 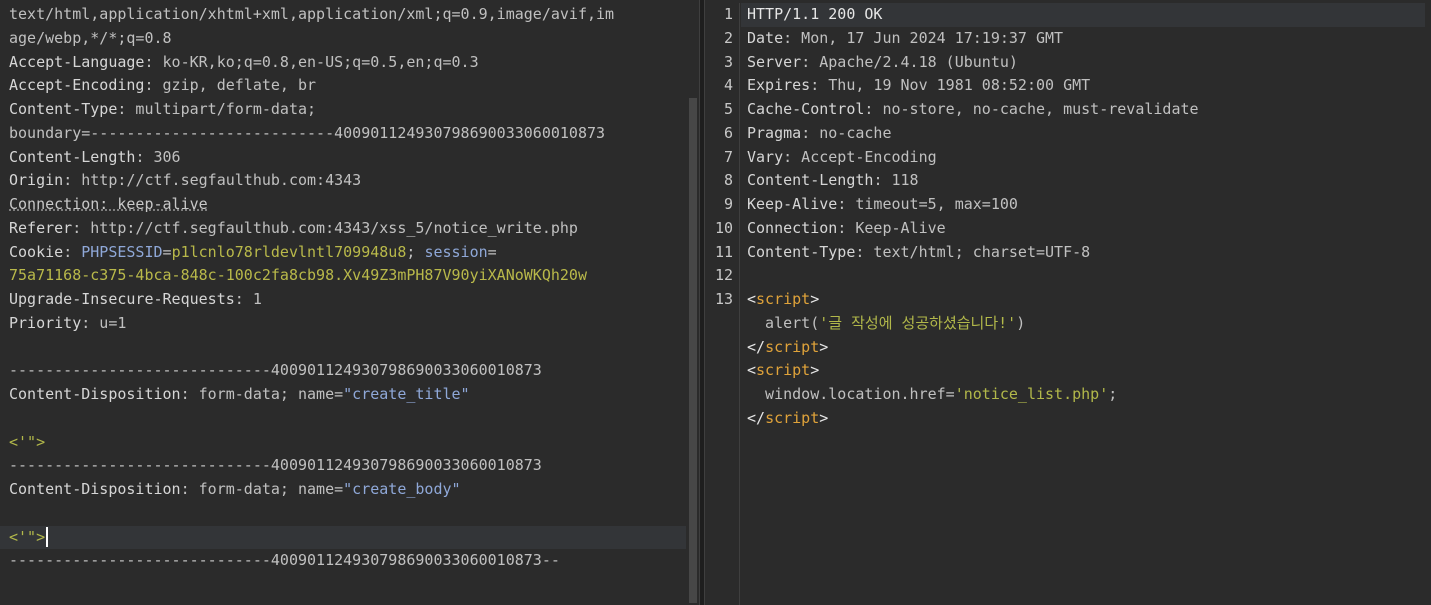 What do you see at coordinates (217, 109) in the screenshot?
I see `request-token: : multipart/form-data;` at bounding box center [217, 109].